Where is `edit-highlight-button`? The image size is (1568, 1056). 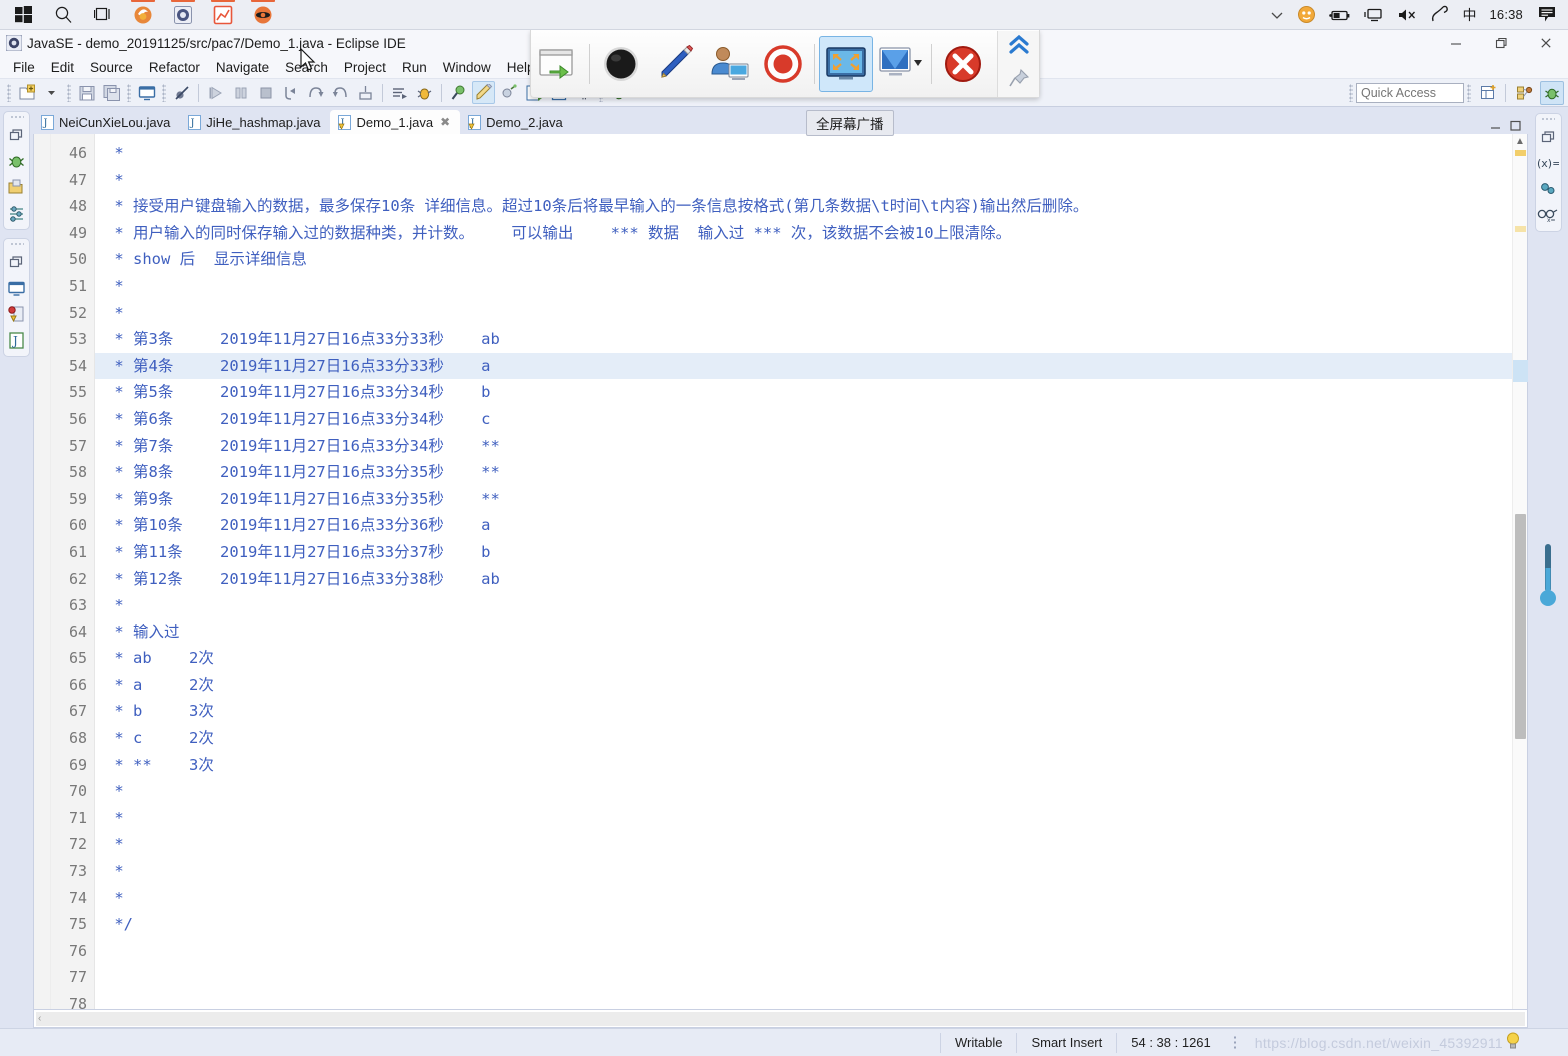 edit-highlight-button is located at coordinates (483, 92).